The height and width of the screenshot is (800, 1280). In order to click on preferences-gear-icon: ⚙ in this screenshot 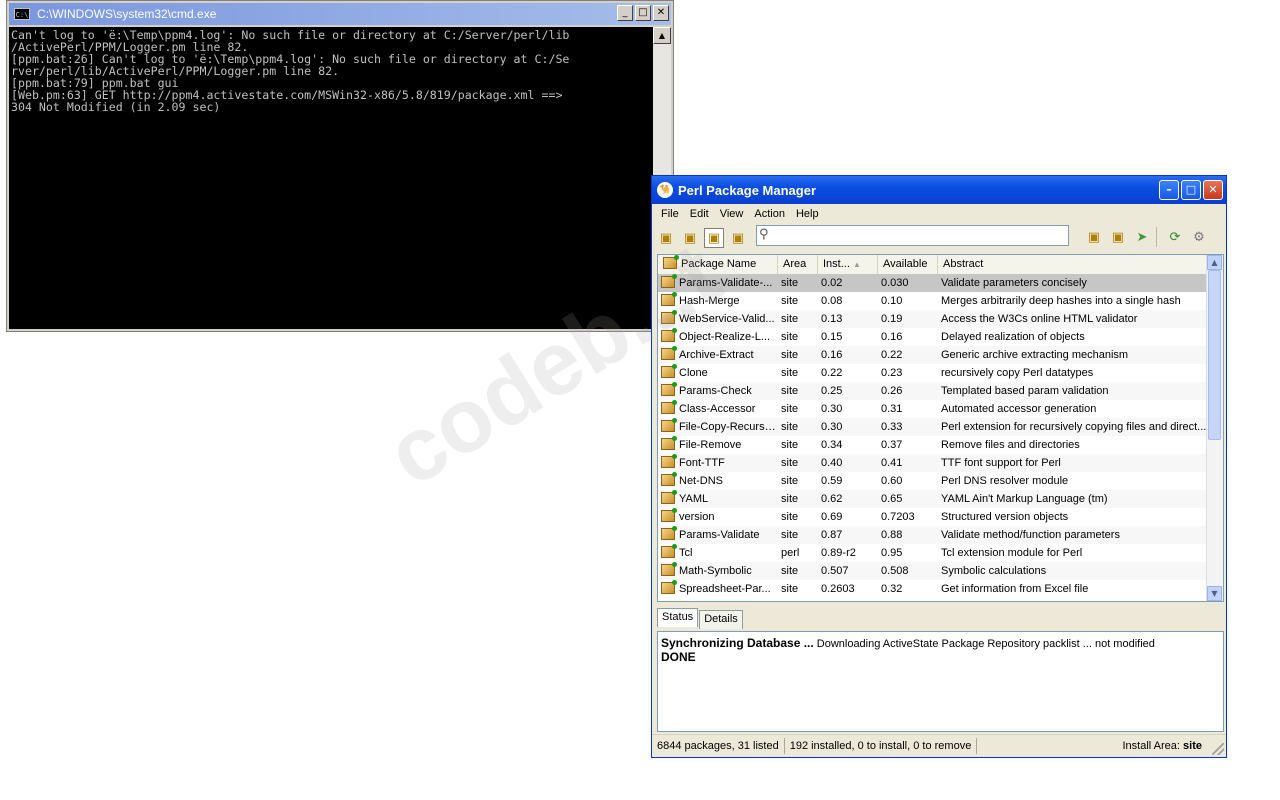, I will do `click(1199, 237)`.